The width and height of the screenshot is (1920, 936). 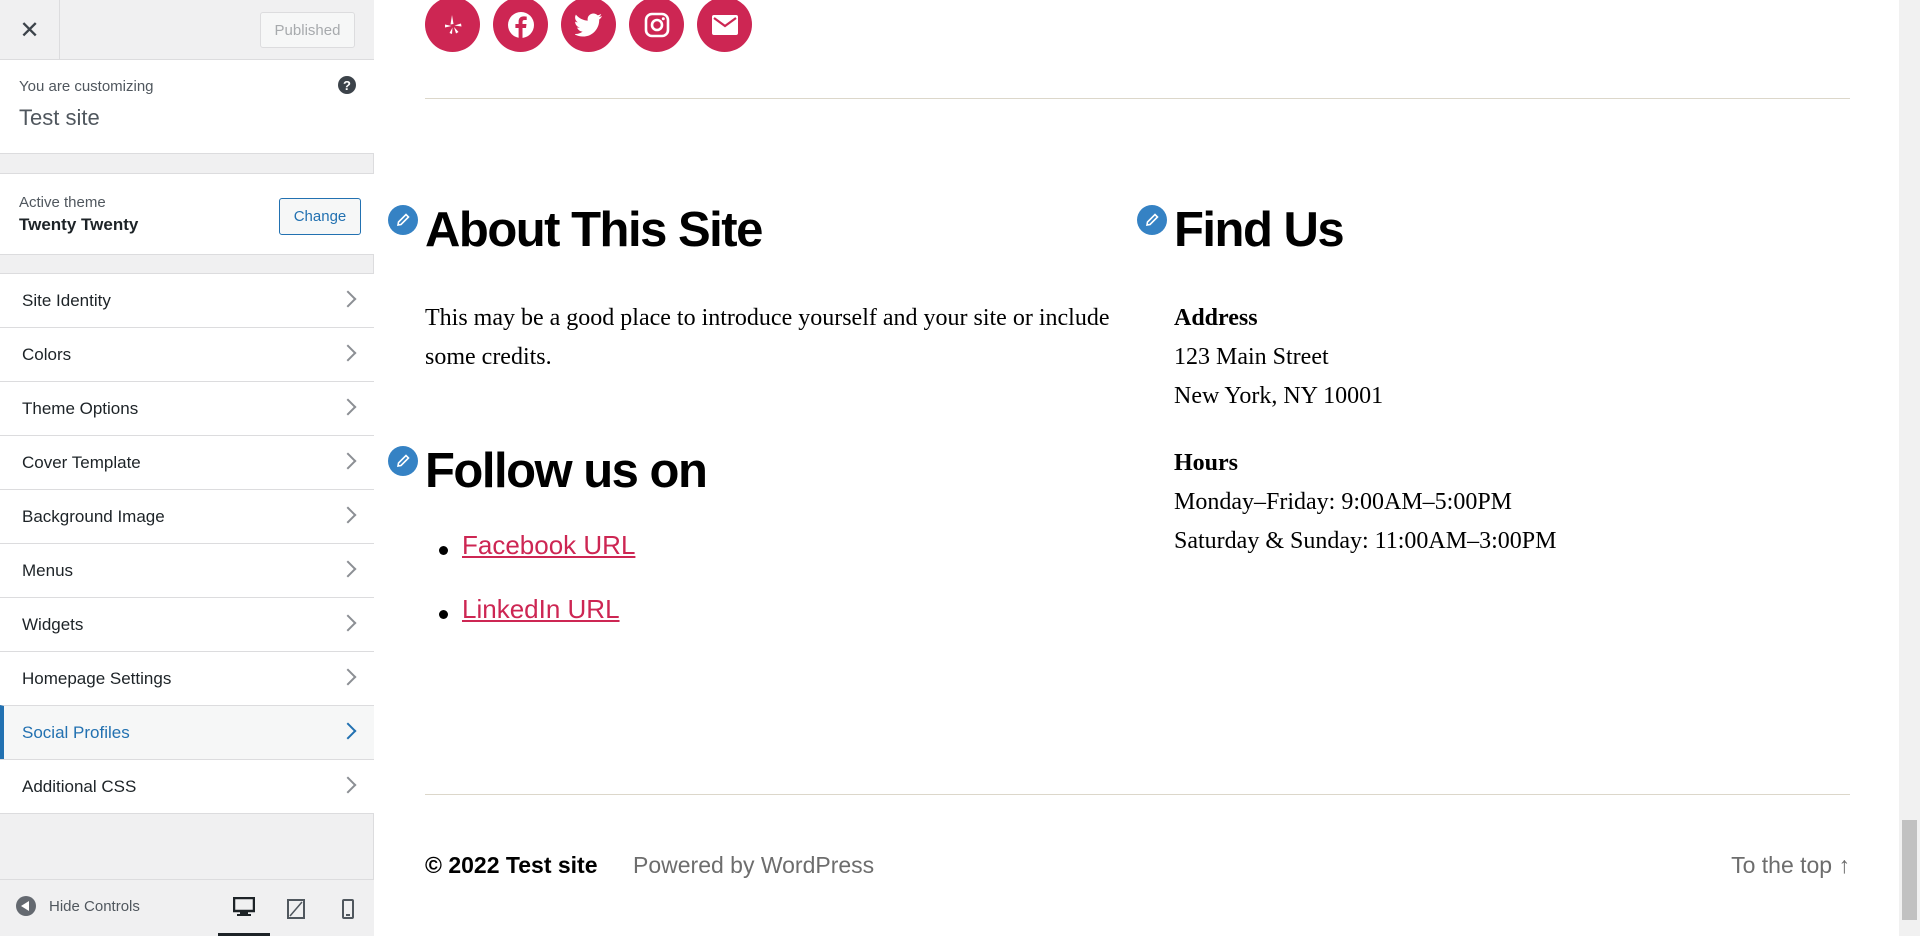 I want to click on customizer-footer: Hide Controls, so click(x=187, y=907).